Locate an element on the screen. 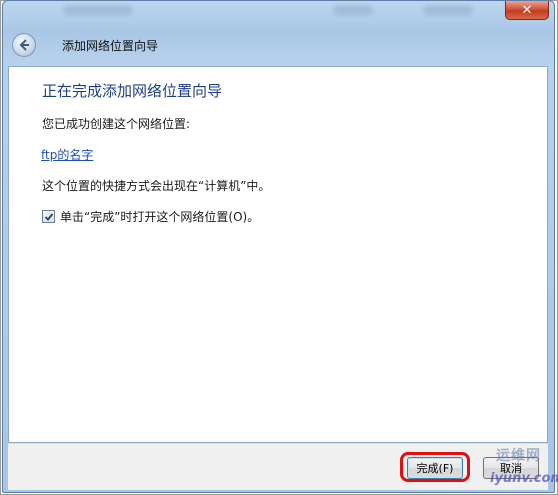 Image resolution: width=558 pixels, height=495 pixels. back-arrow-icon is located at coordinates (24, 45).